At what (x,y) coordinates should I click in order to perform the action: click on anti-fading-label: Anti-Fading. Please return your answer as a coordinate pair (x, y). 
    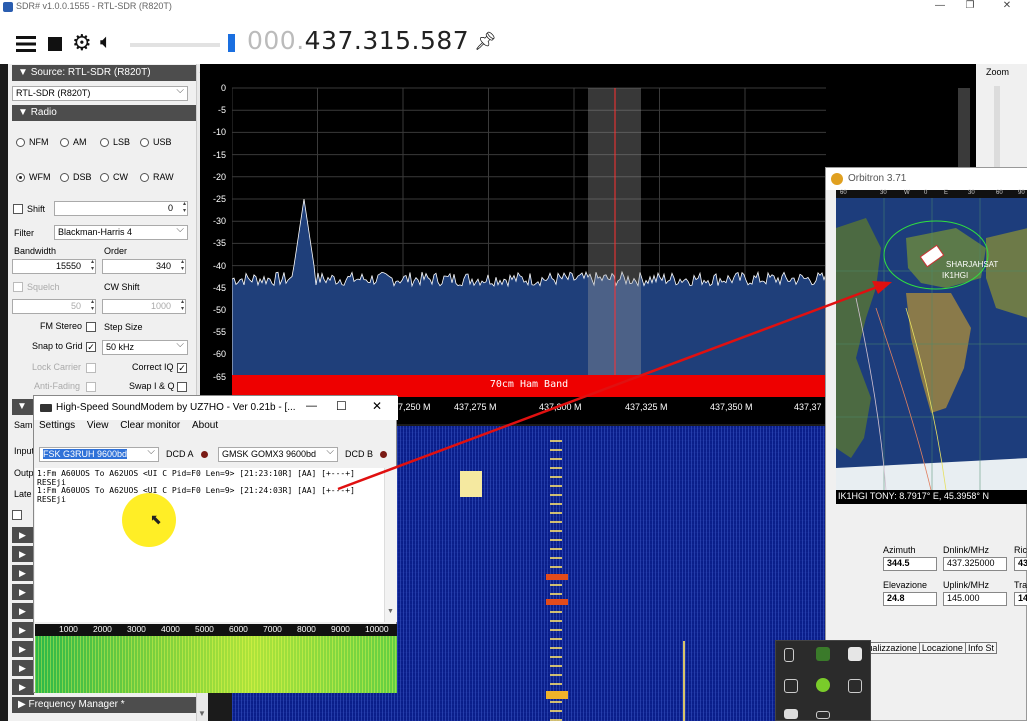
    Looking at the image, I should click on (57, 386).